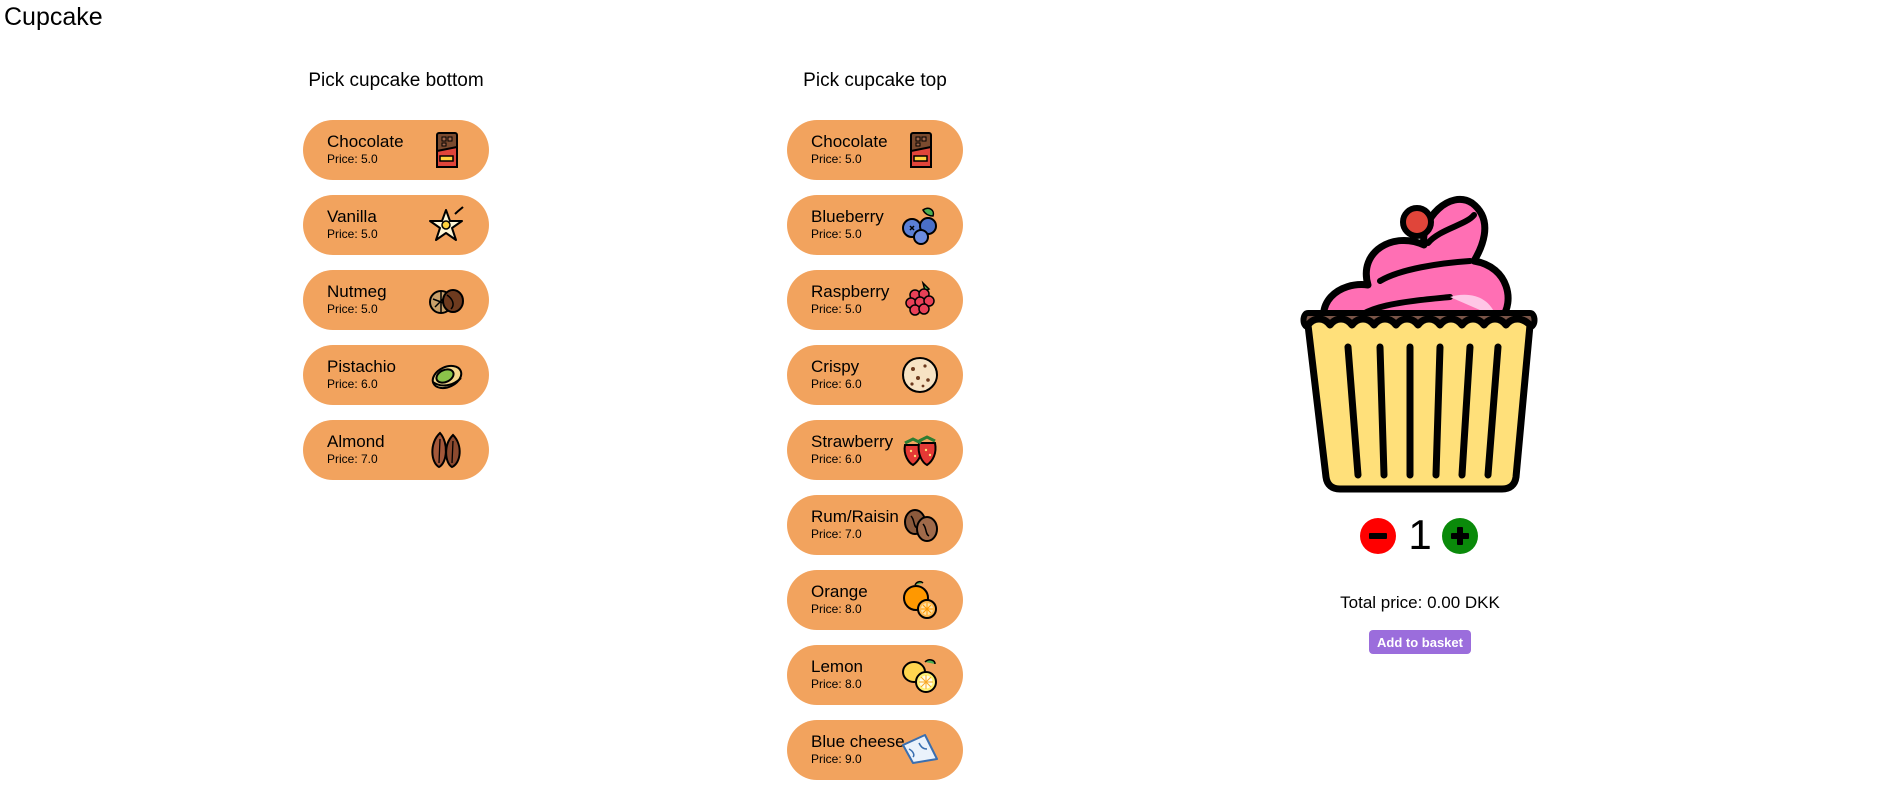  I want to click on top-option-text: Crispy Price: 6.0, so click(836, 374).